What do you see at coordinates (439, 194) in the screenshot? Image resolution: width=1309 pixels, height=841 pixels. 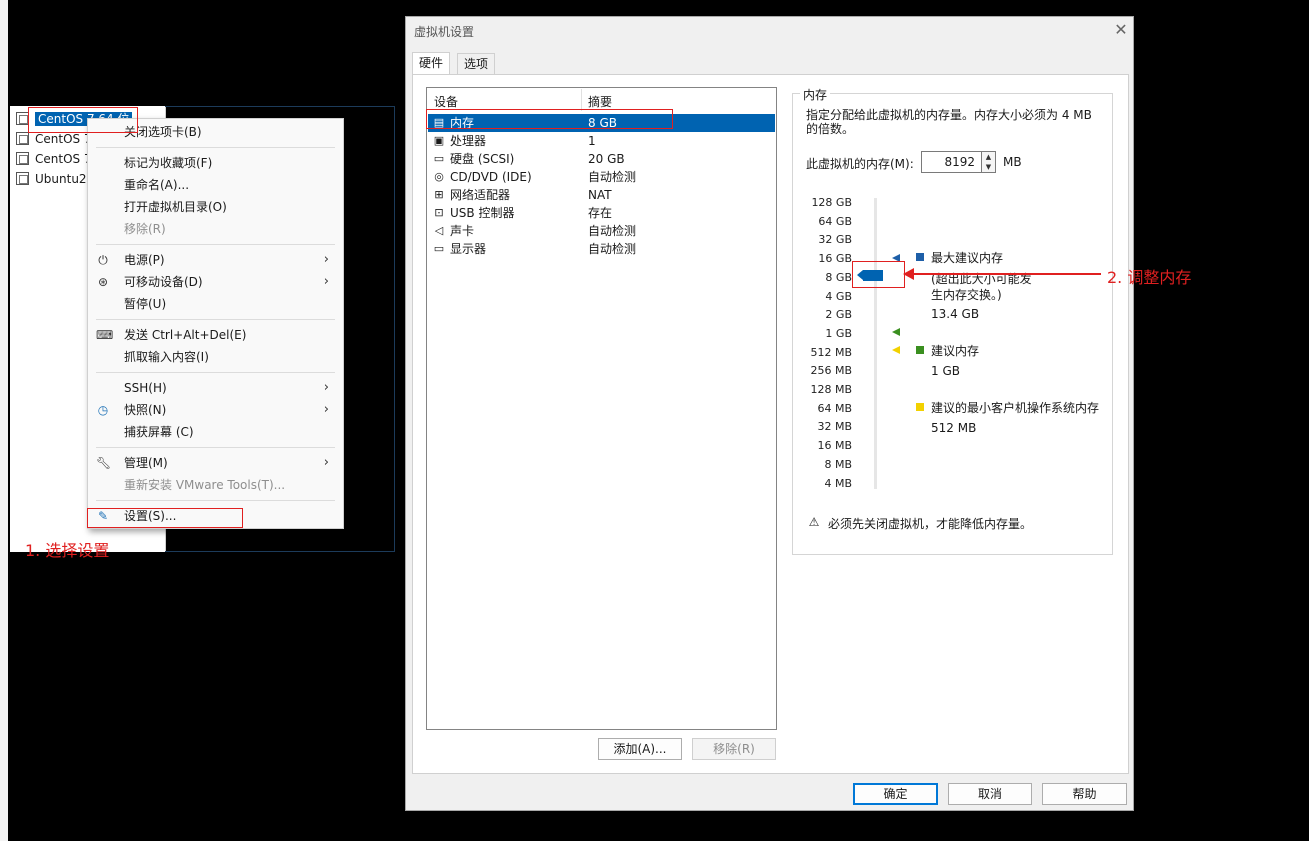 I see `network-adapter-icon: ⊞` at bounding box center [439, 194].